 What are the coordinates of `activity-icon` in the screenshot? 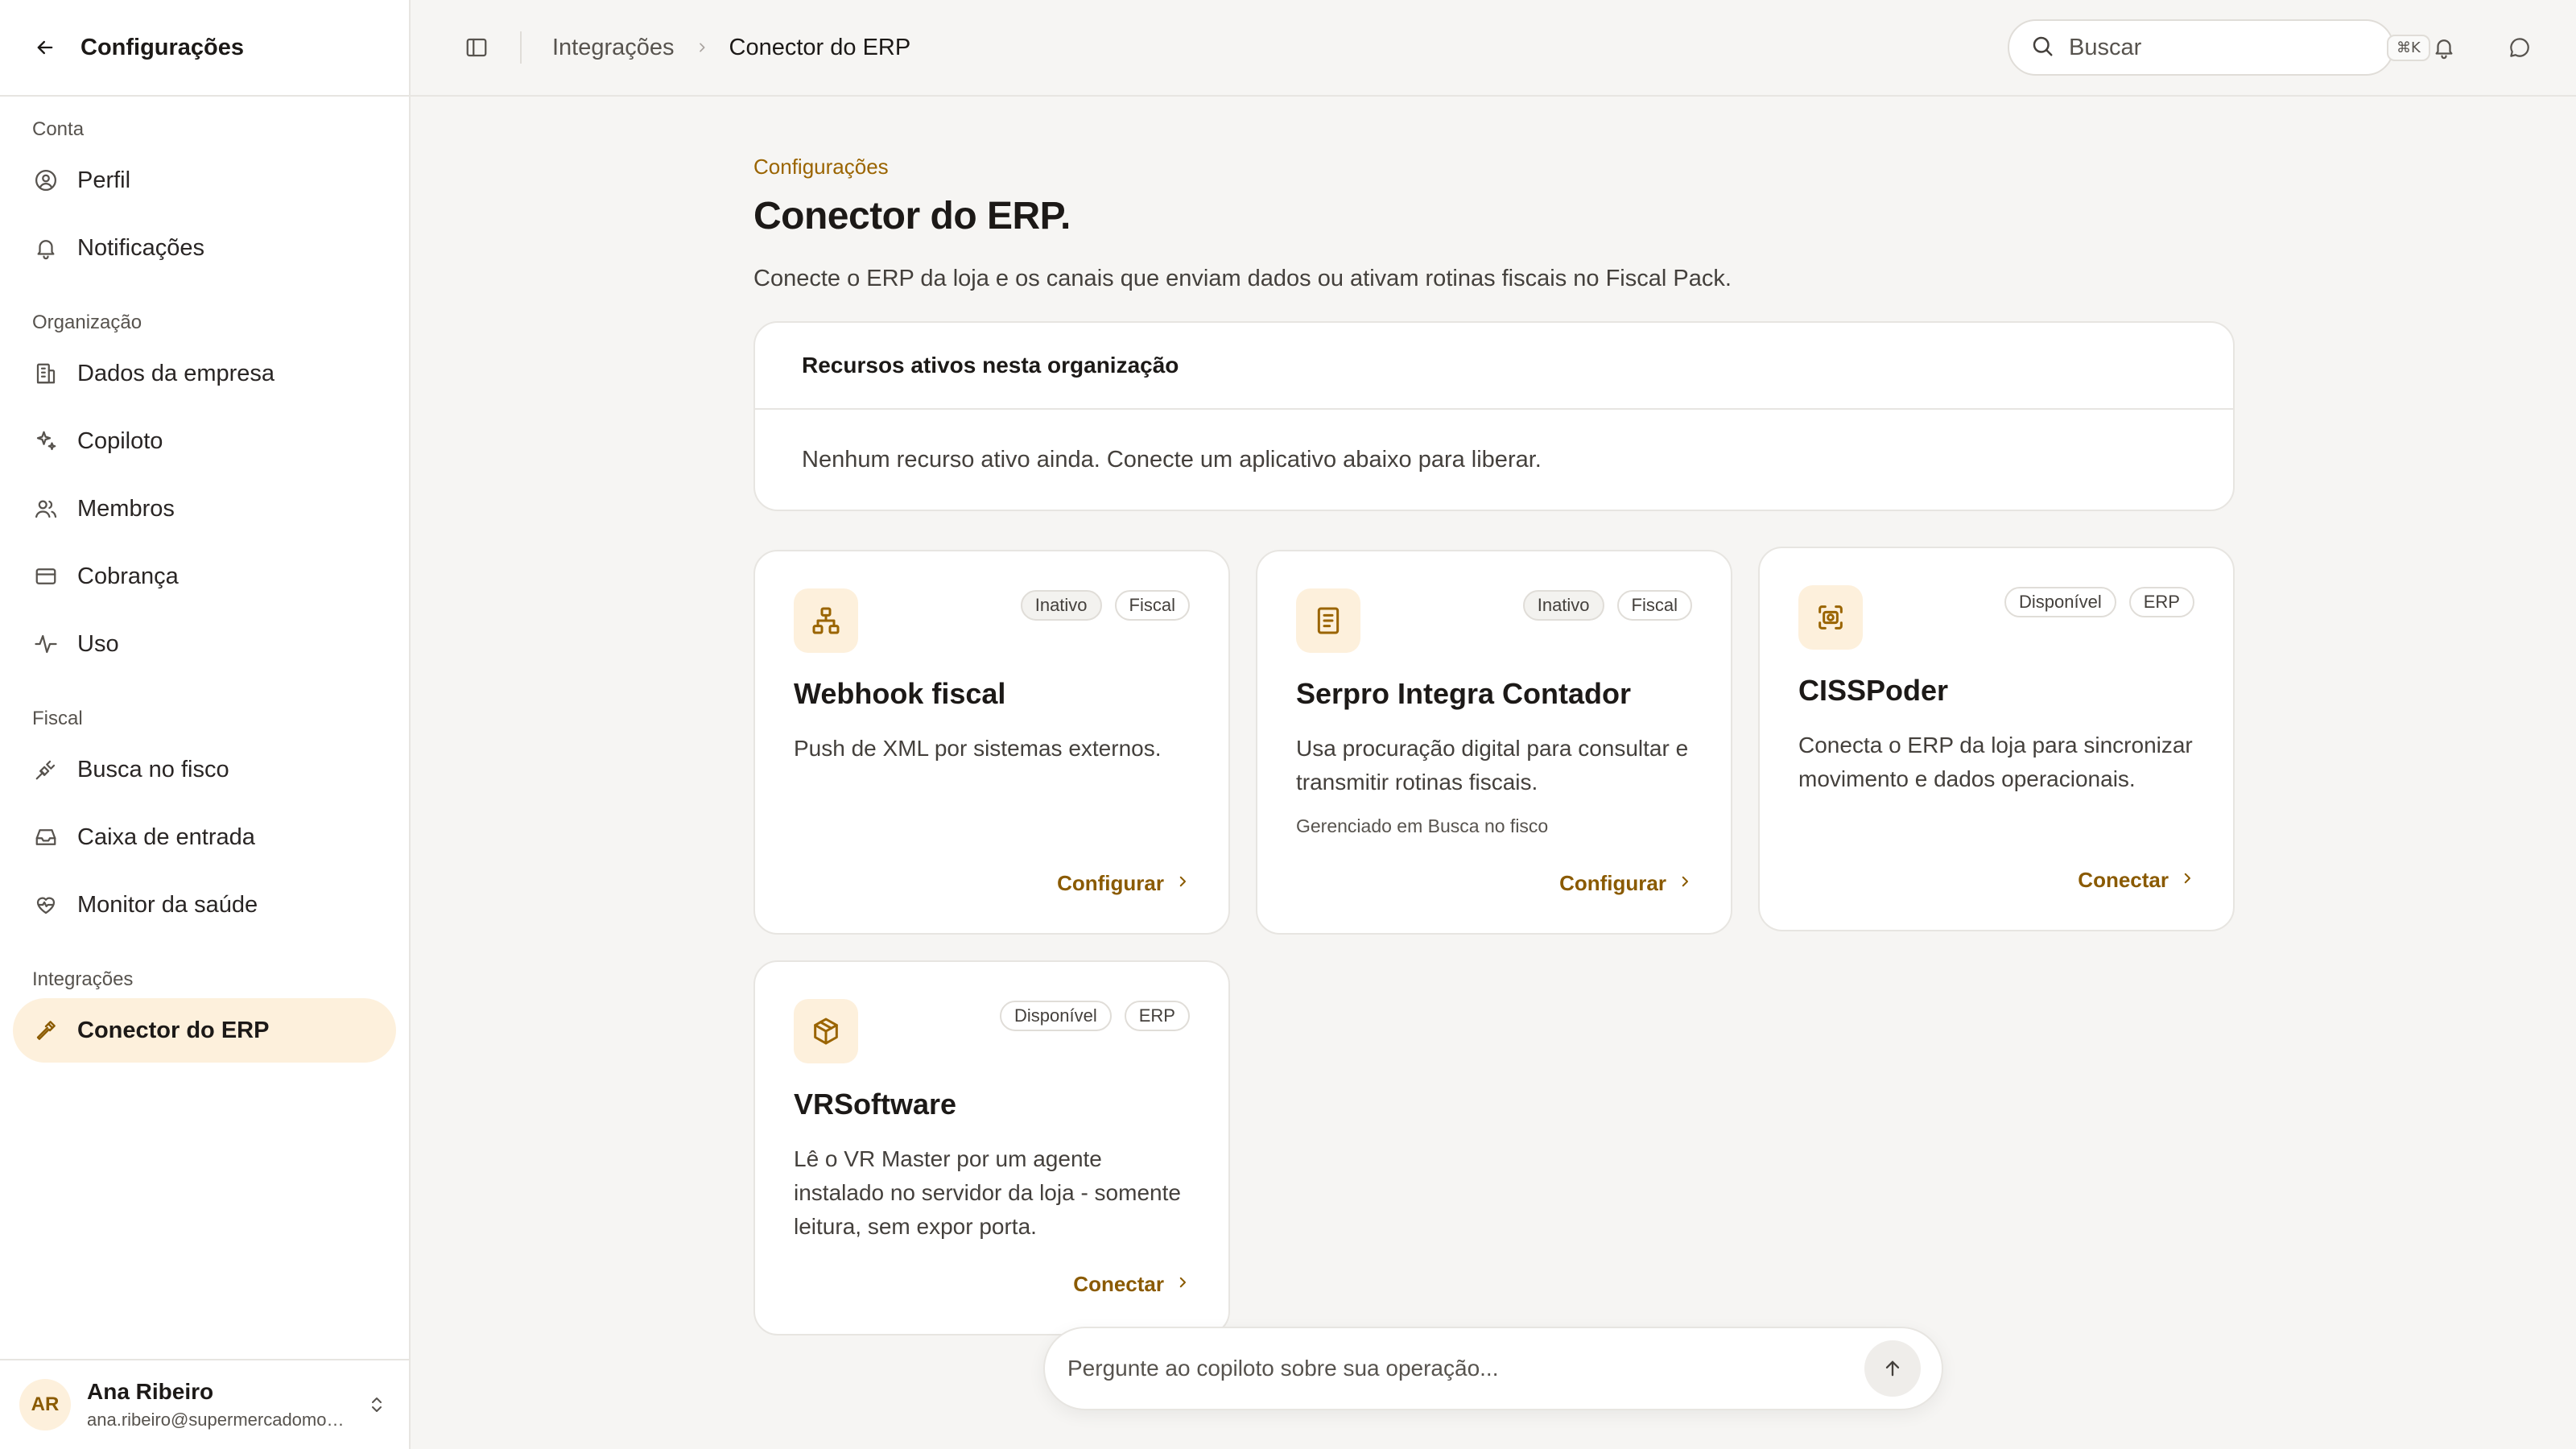 It's located at (46, 644).